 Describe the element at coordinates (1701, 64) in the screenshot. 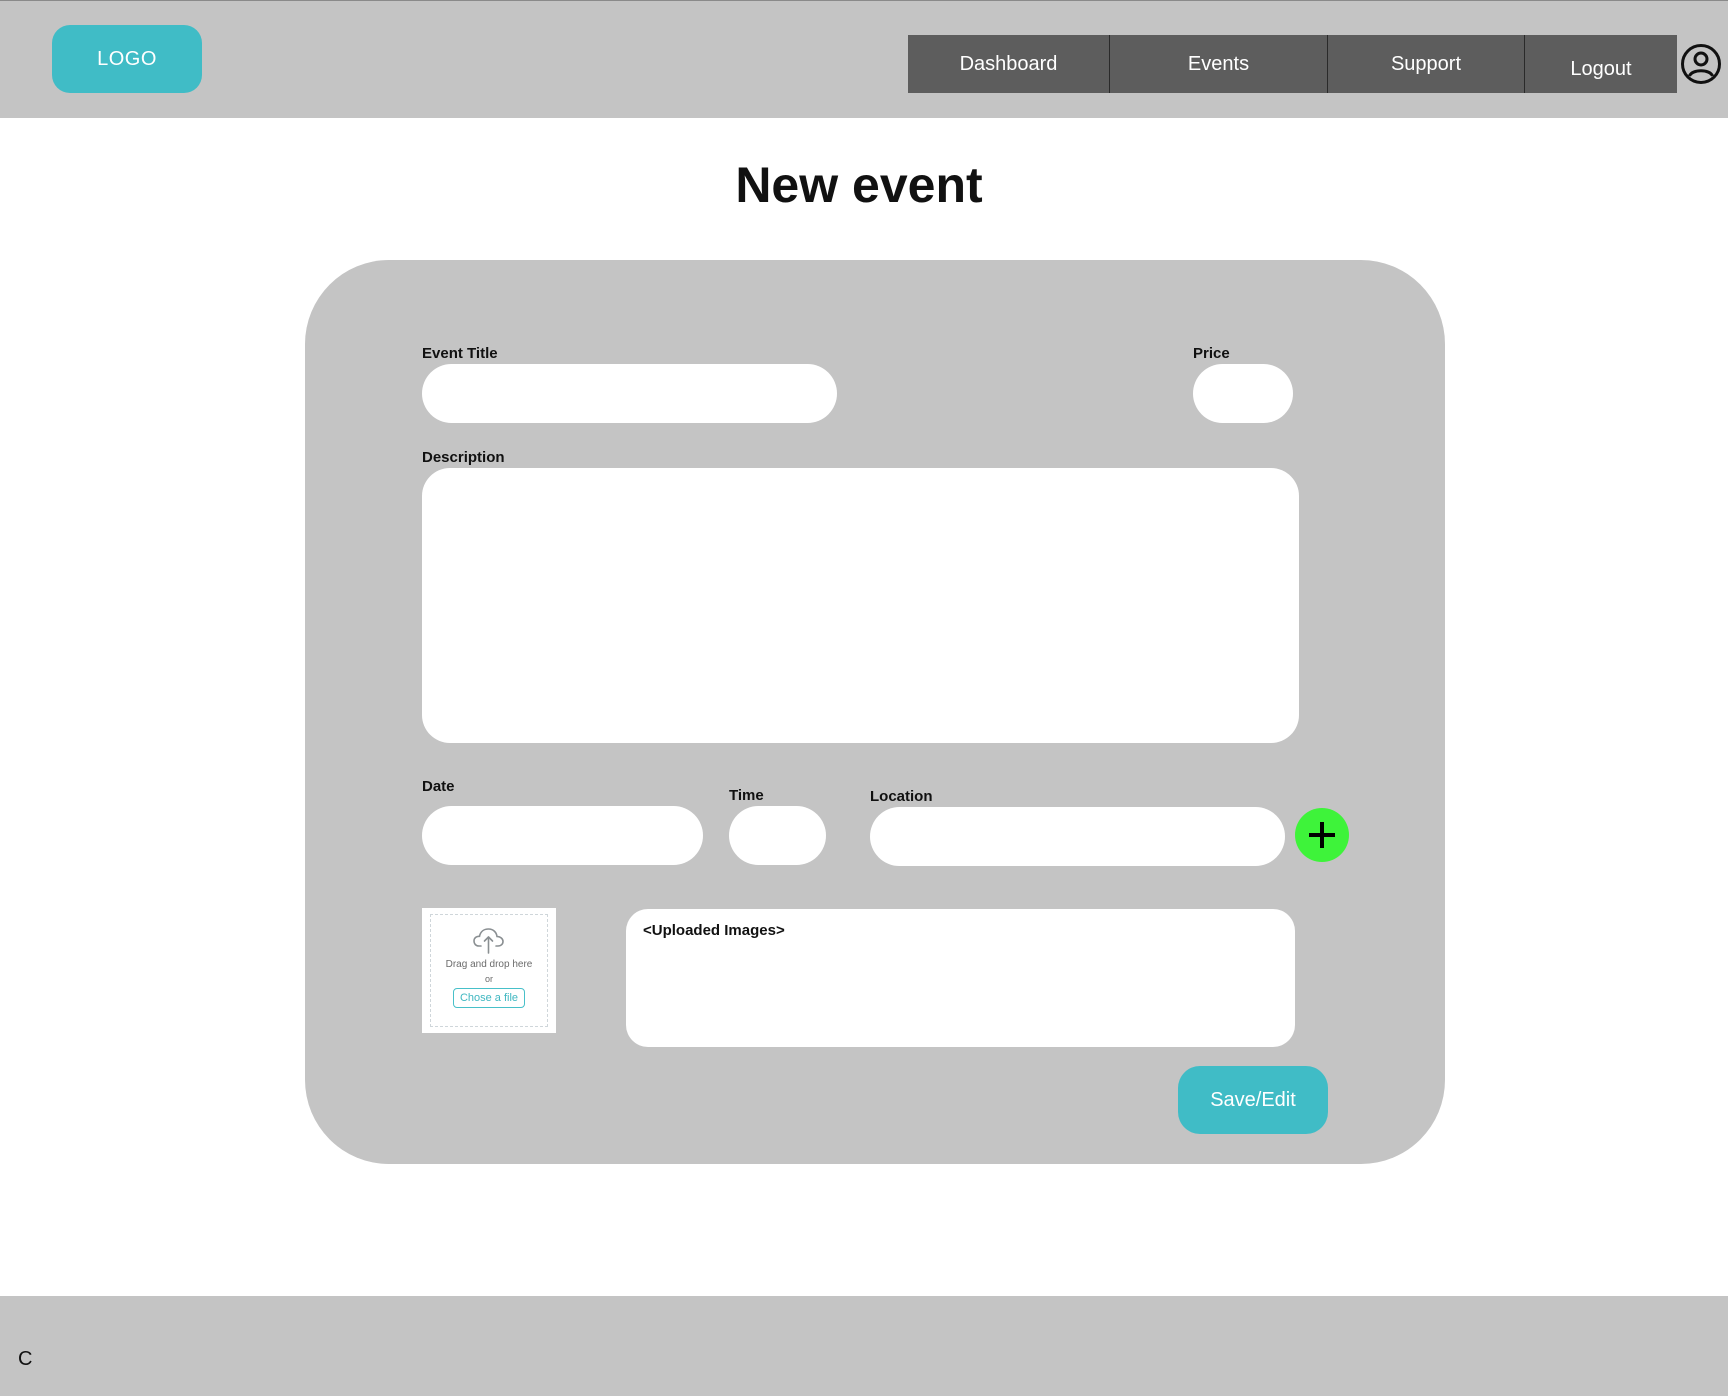

I see `user-circle-icon` at that location.